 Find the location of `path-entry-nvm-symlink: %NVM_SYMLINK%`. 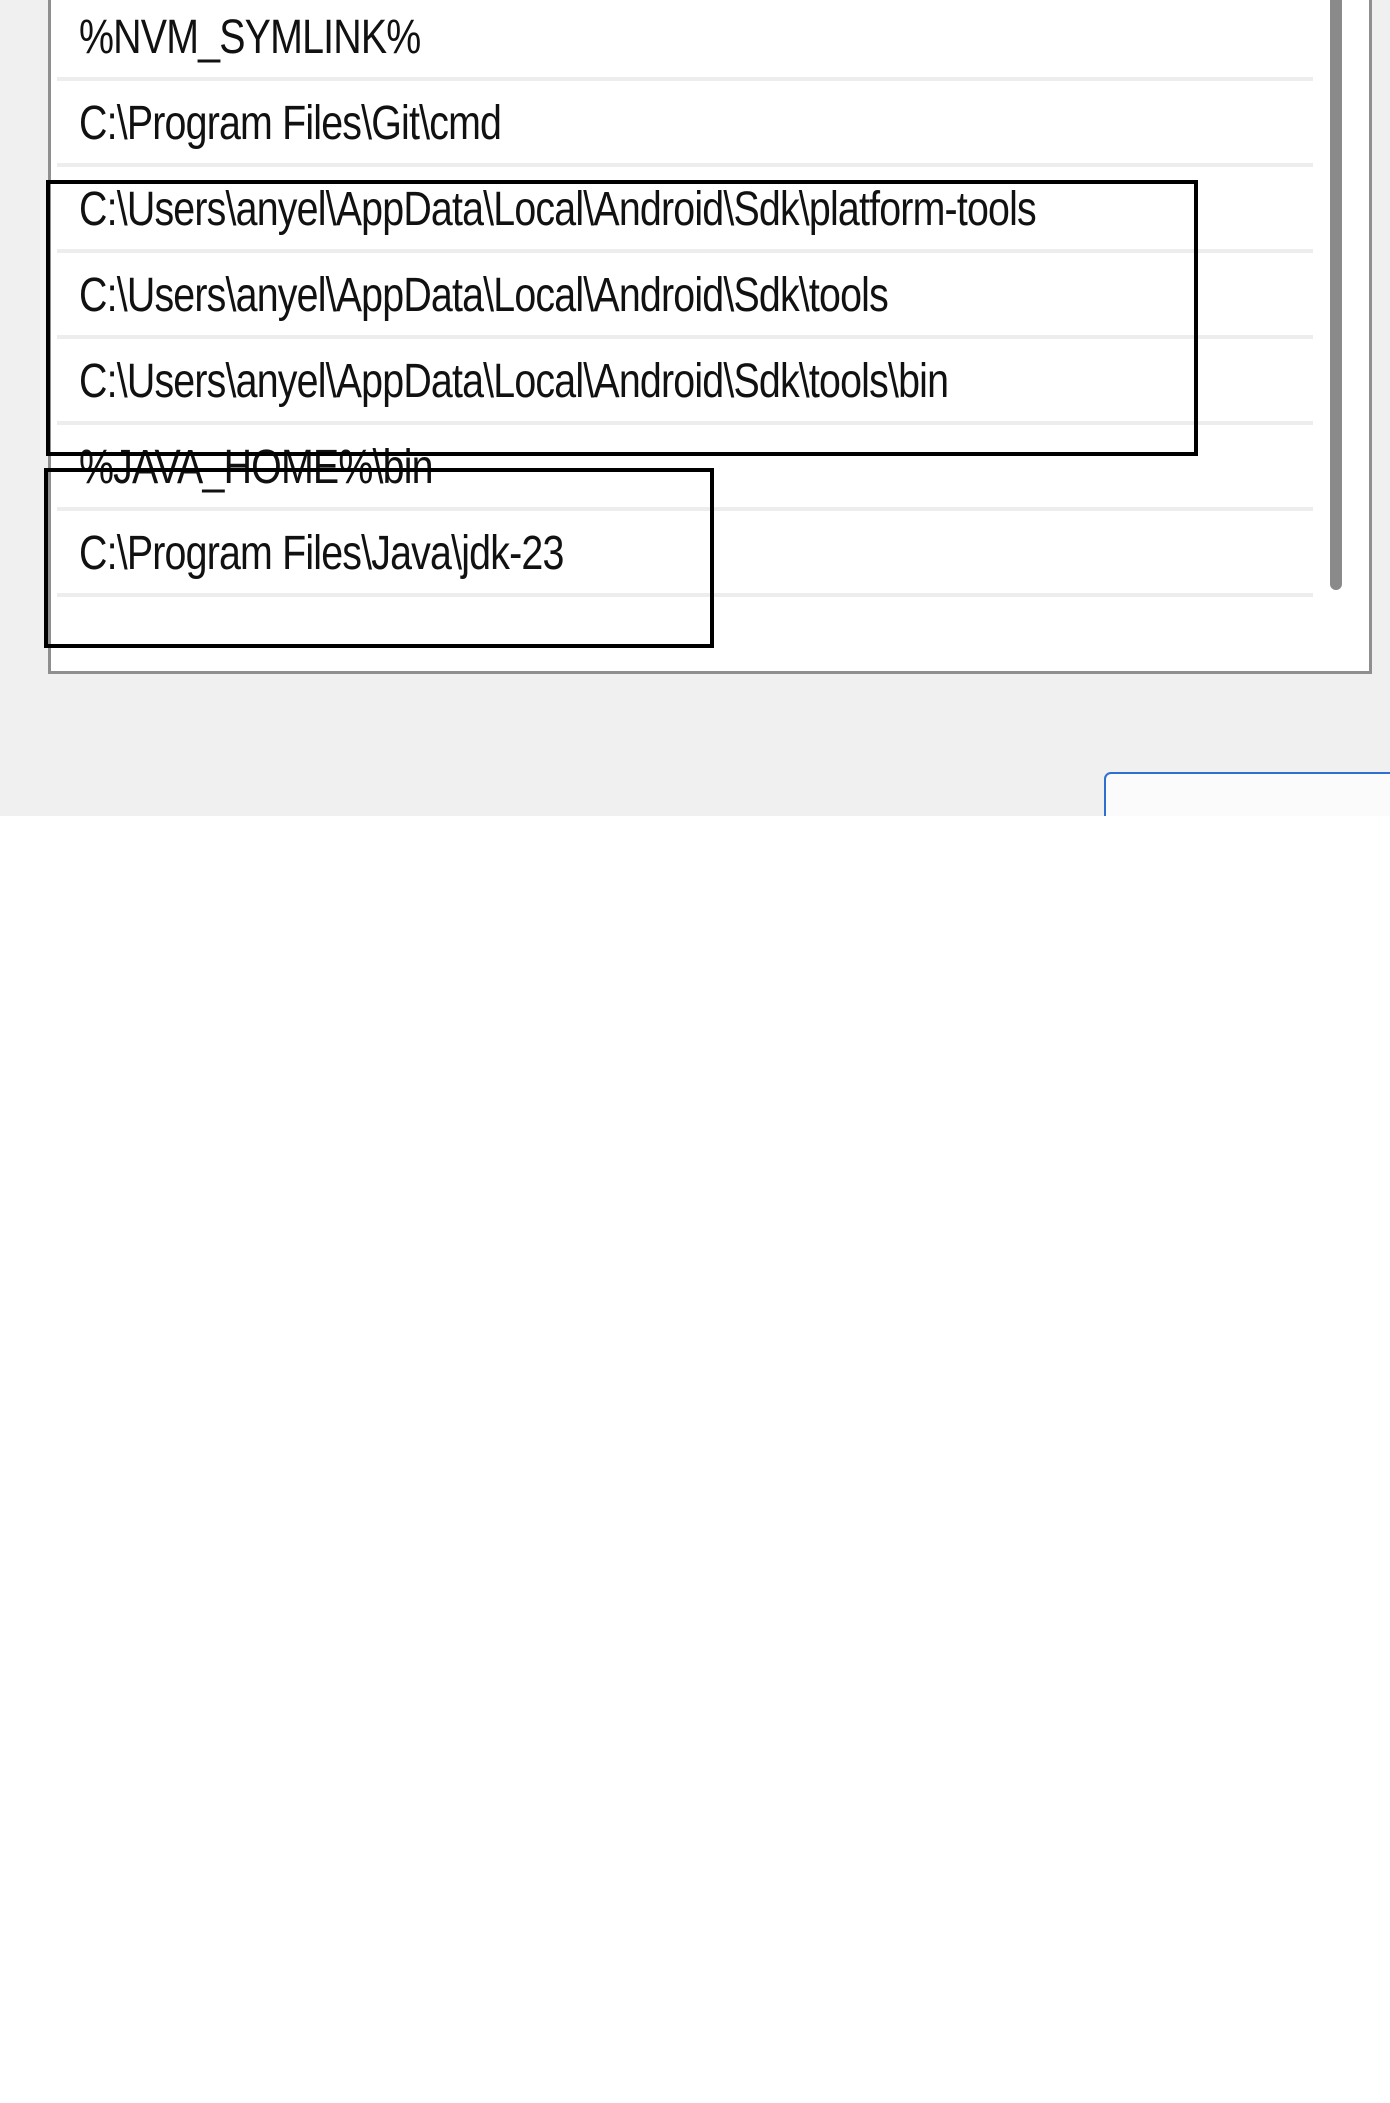

path-entry-nvm-symlink: %NVM_SYMLINK% is located at coordinates (685, 40).